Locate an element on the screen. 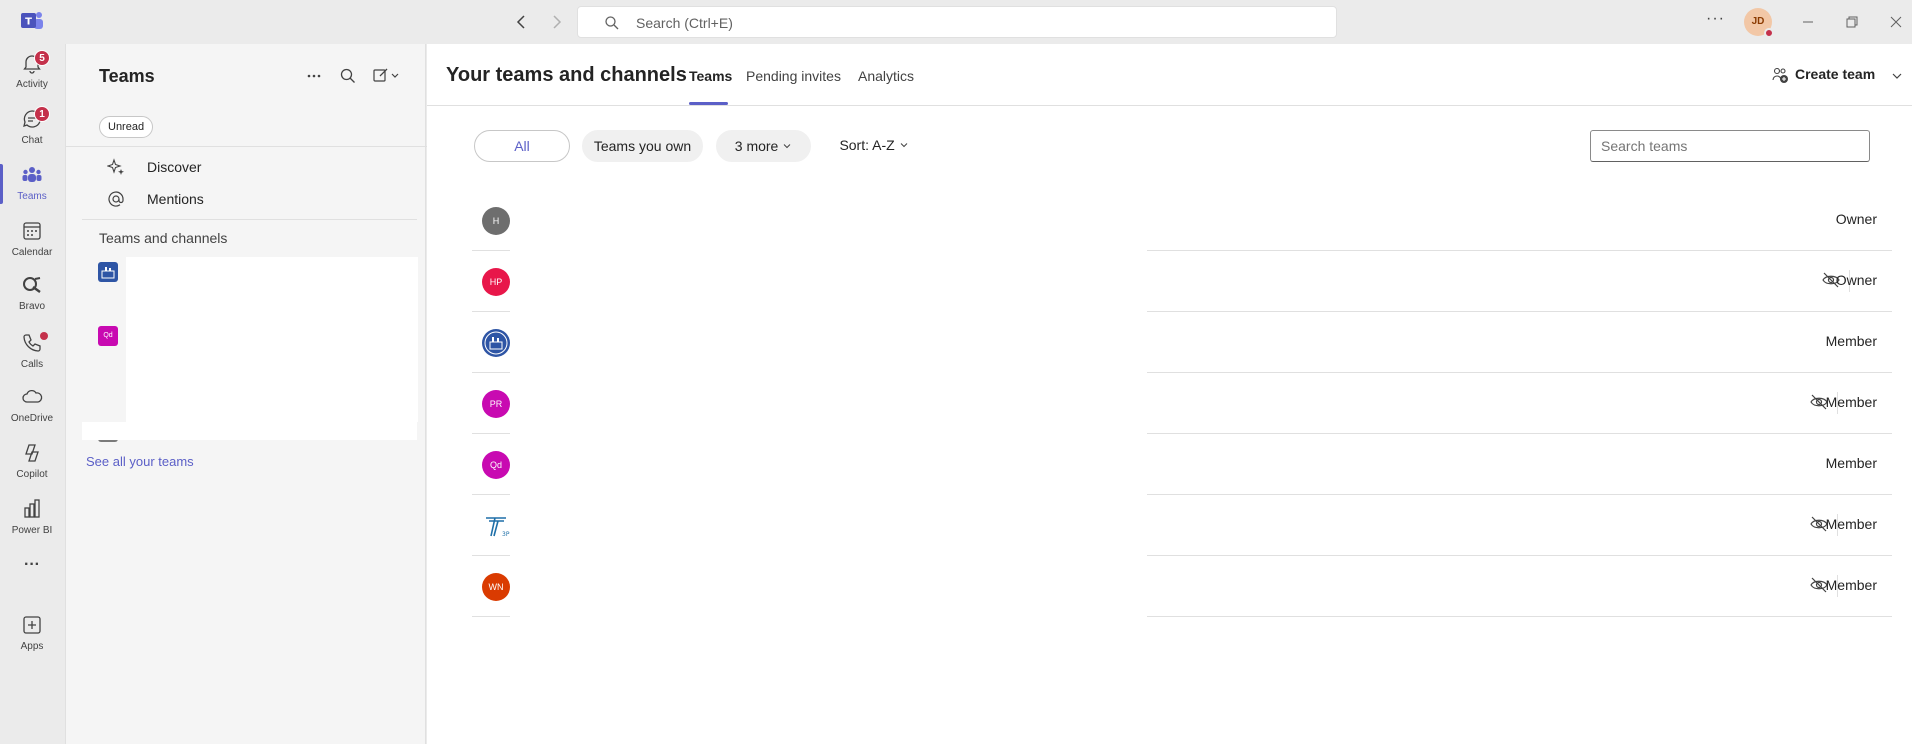 This screenshot has height=744, width=1912. see-all-container is located at coordinates (249, 431).